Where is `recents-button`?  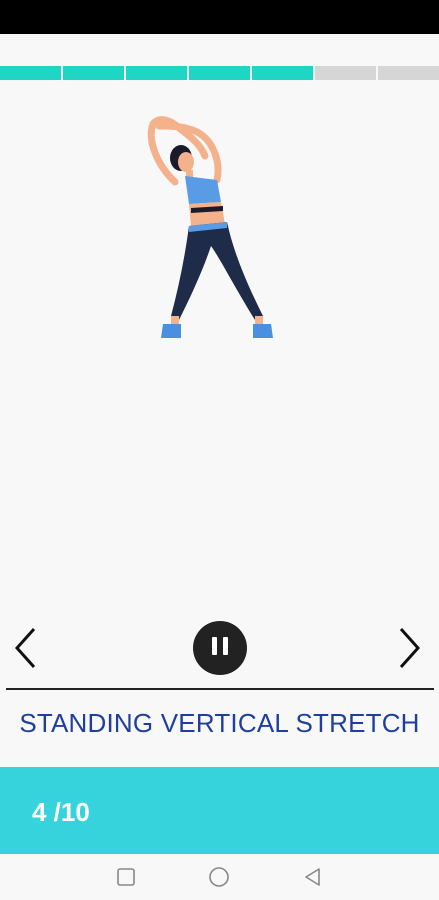 recents-button is located at coordinates (126, 877).